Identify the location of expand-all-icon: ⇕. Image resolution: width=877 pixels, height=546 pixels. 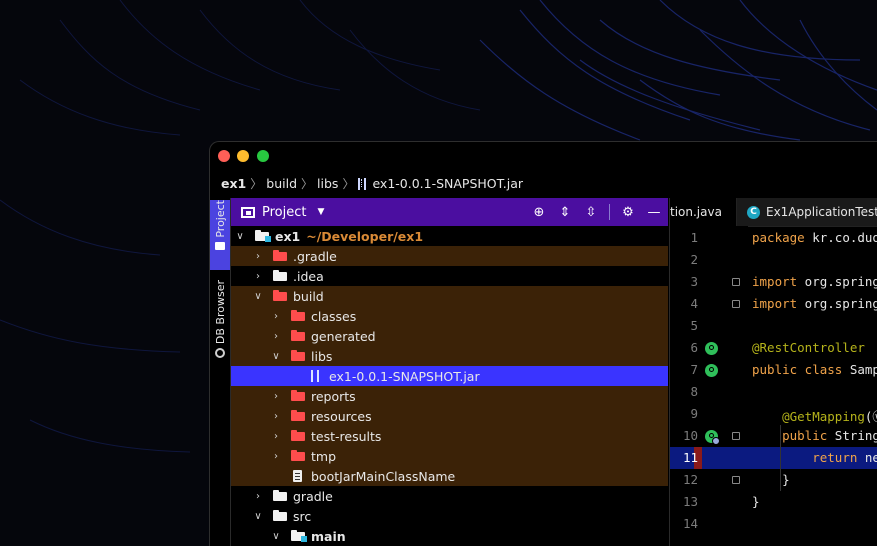
(565, 212).